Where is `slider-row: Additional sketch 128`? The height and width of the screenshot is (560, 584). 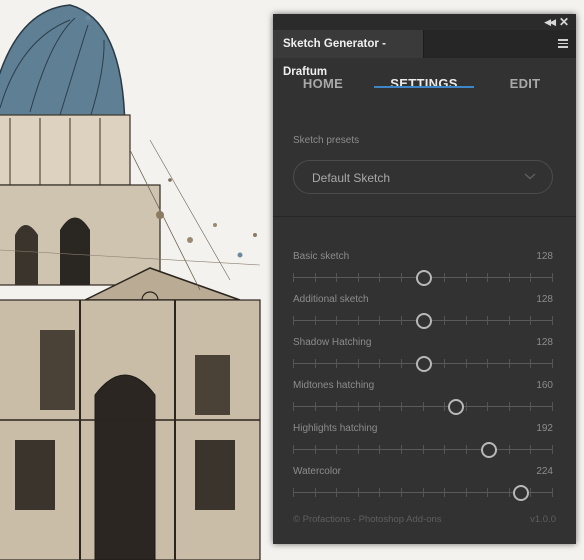 slider-row: Additional sketch 128 is located at coordinates (424, 315).